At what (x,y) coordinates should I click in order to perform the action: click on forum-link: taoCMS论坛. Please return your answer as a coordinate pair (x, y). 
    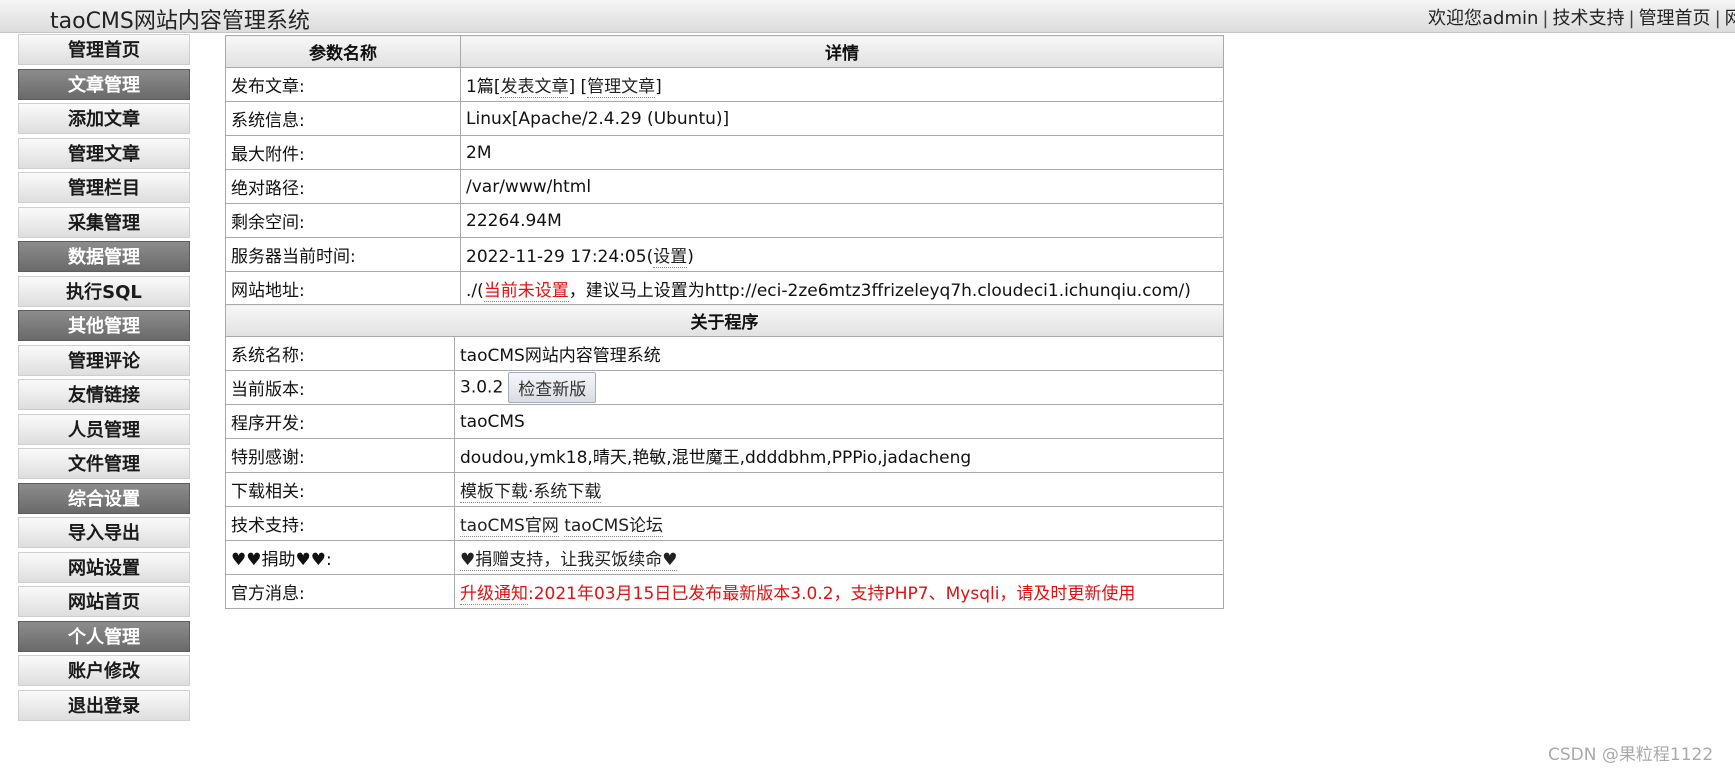
    Looking at the image, I should click on (614, 526).